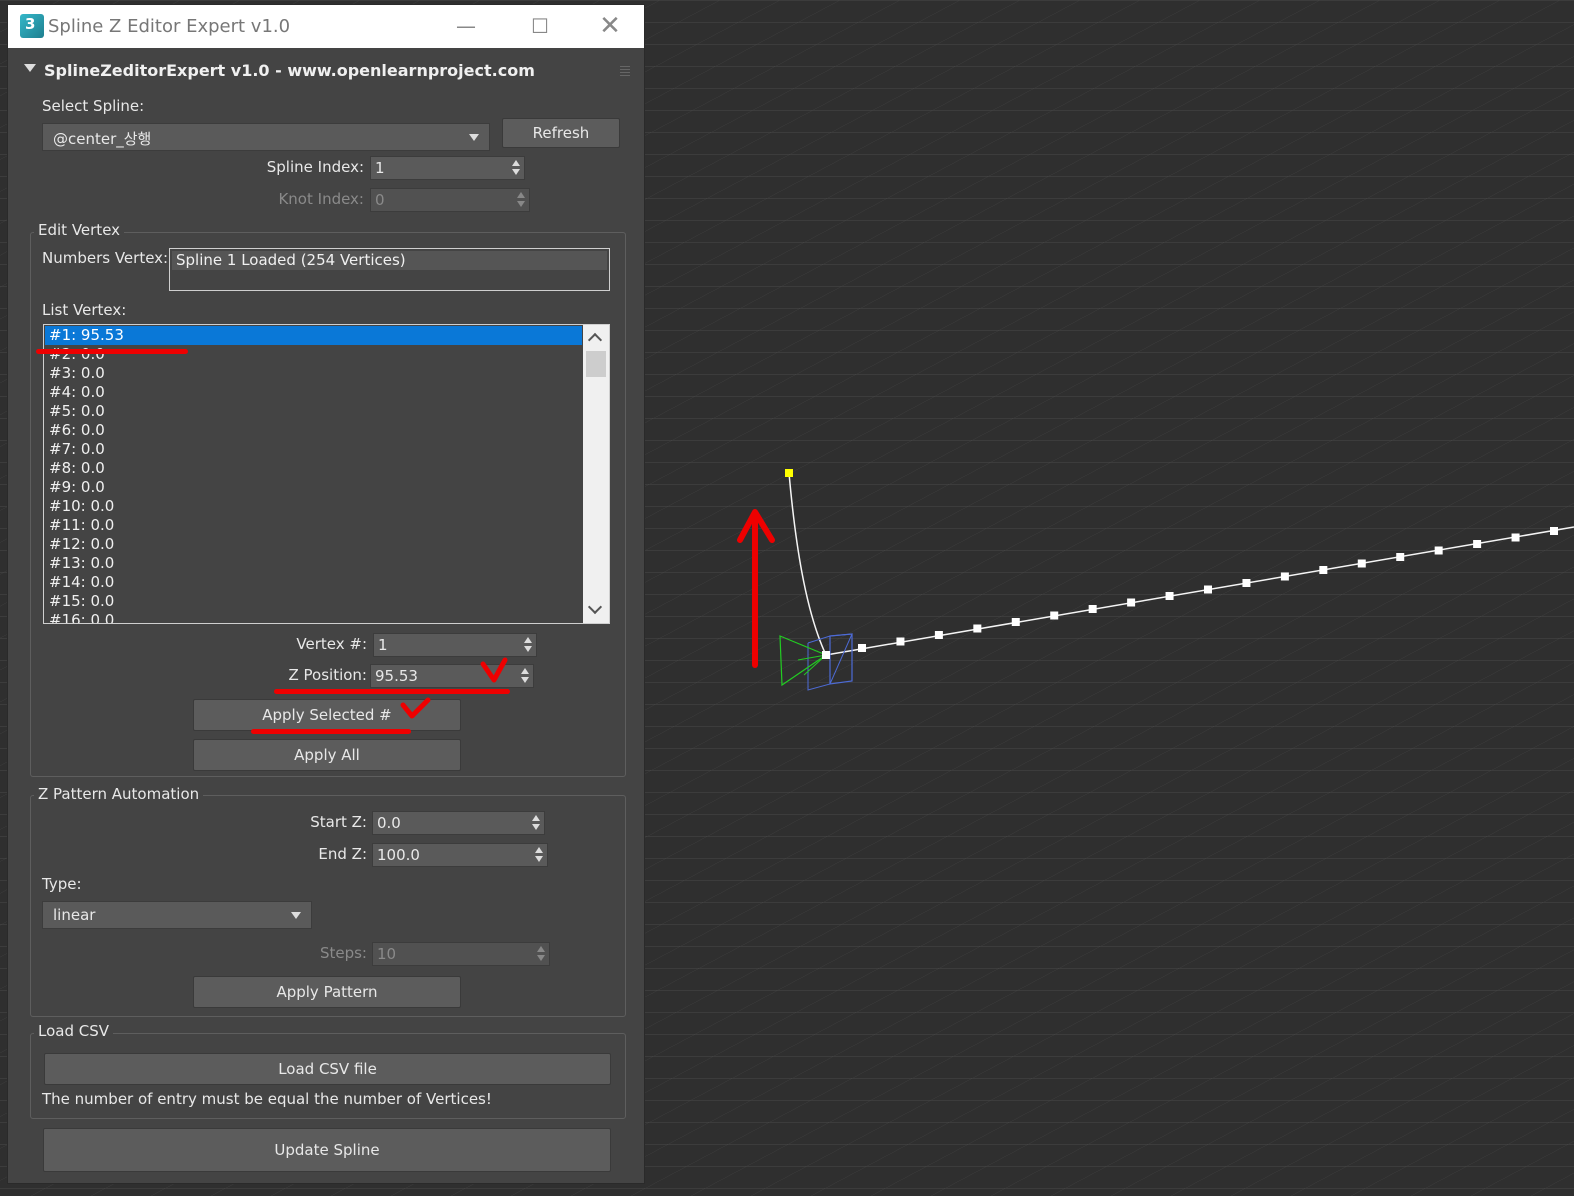  Describe the element at coordinates (313, 582) in the screenshot. I see `vertex-list-item: #14: 0.0` at that location.